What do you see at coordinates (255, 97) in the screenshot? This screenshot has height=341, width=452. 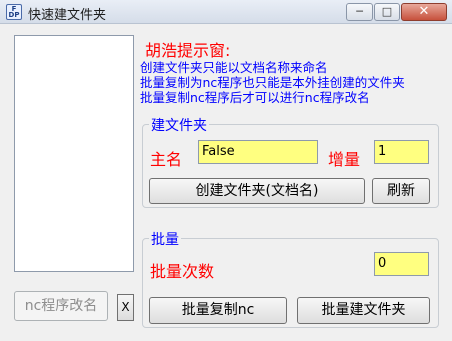 I see `hint-line-3: 批量复制nc程序后才可以进行nc程序改名` at bounding box center [255, 97].